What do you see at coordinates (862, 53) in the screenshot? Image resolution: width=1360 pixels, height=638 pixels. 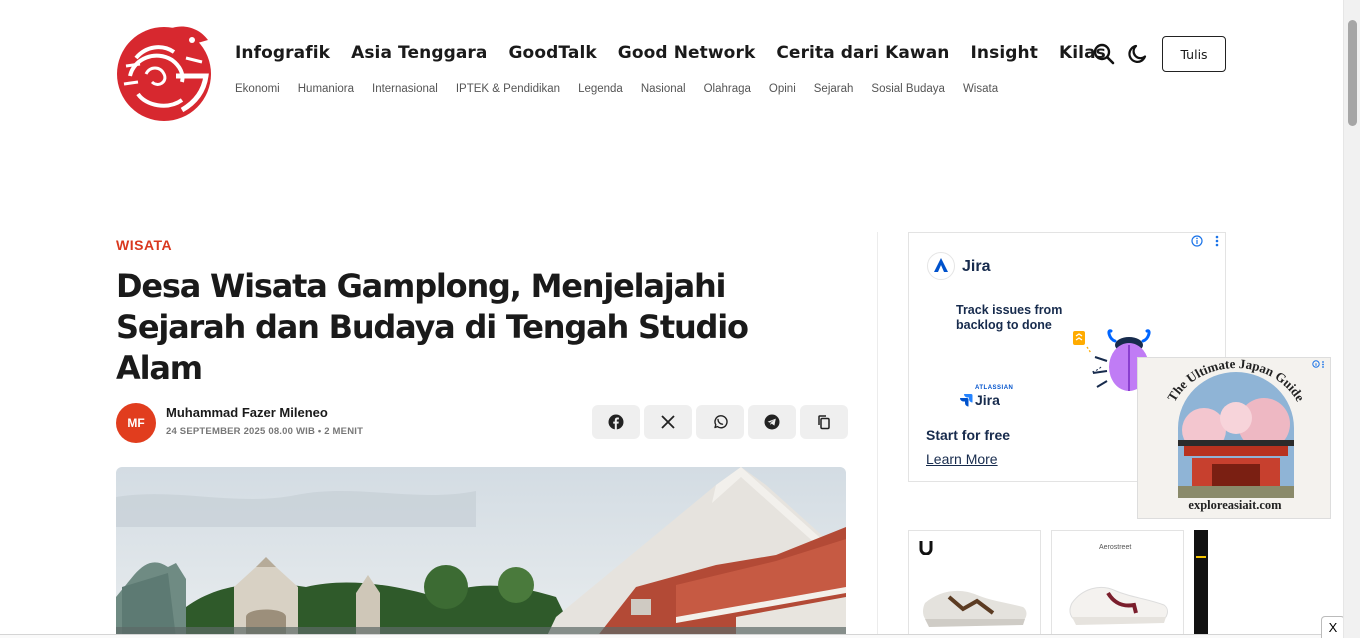 I see `nav-link-cerita-dari-kawan: Cerita dari Kawan` at bounding box center [862, 53].